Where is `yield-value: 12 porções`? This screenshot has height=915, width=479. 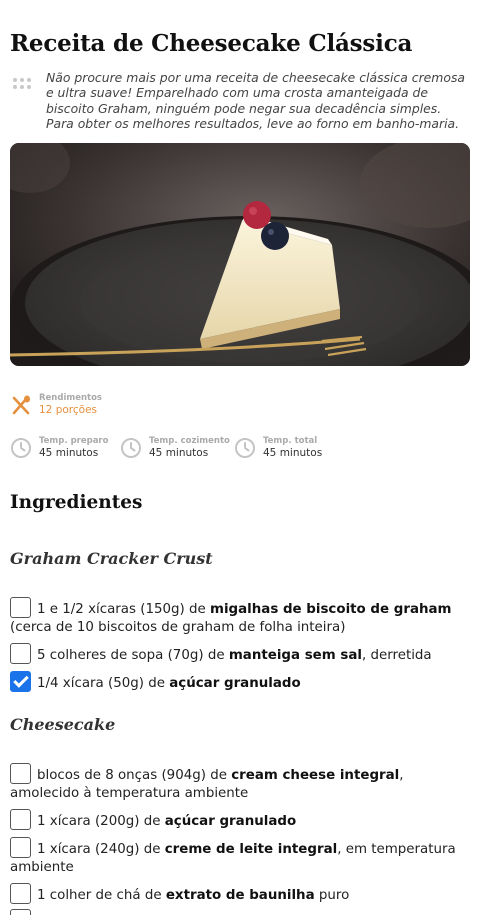 yield-value: 12 porções is located at coordinates (68, 410).